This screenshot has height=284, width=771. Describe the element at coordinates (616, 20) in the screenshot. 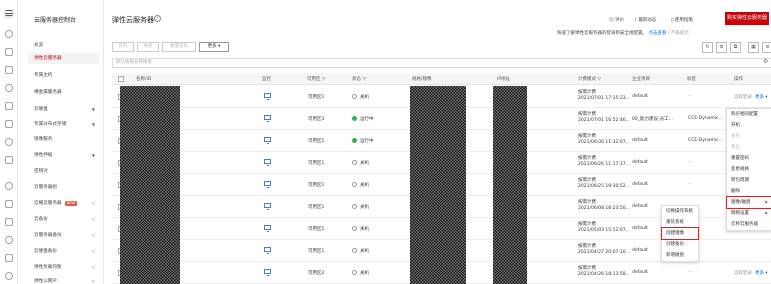

I see `rate-link: ☺ 评价` at that location.